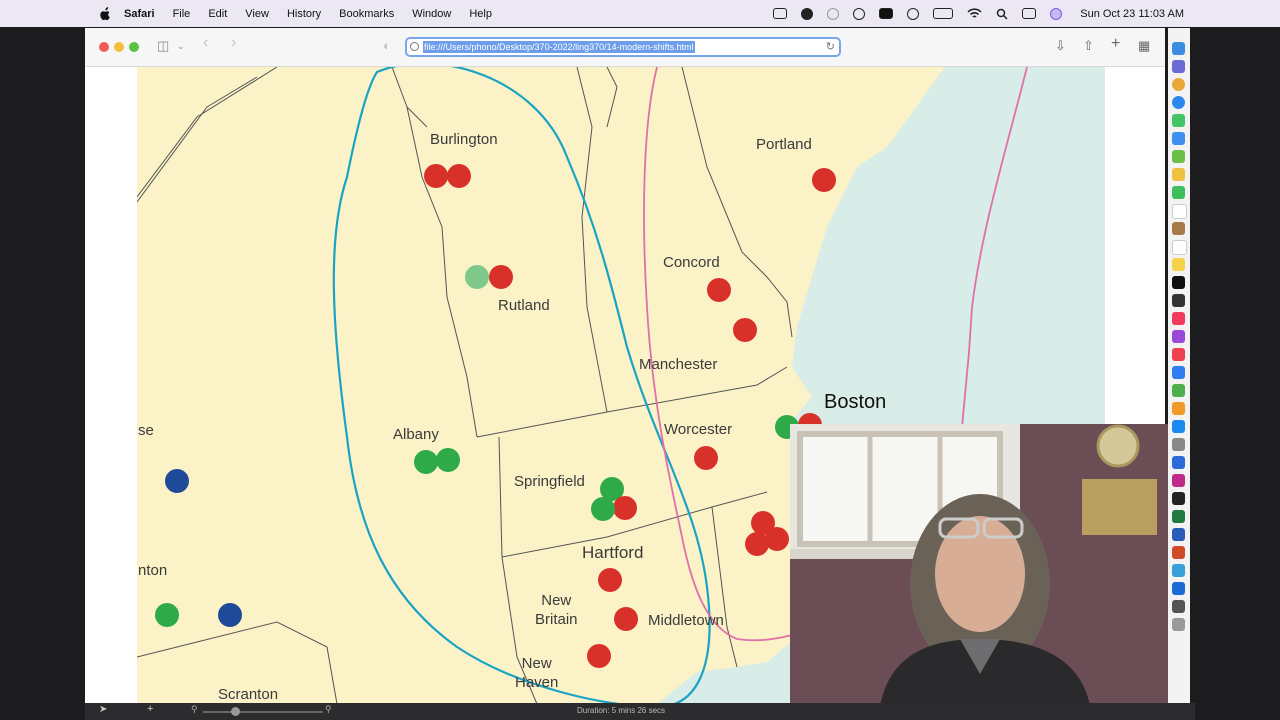  I want to click on point-syracuse, so click(177, 481).